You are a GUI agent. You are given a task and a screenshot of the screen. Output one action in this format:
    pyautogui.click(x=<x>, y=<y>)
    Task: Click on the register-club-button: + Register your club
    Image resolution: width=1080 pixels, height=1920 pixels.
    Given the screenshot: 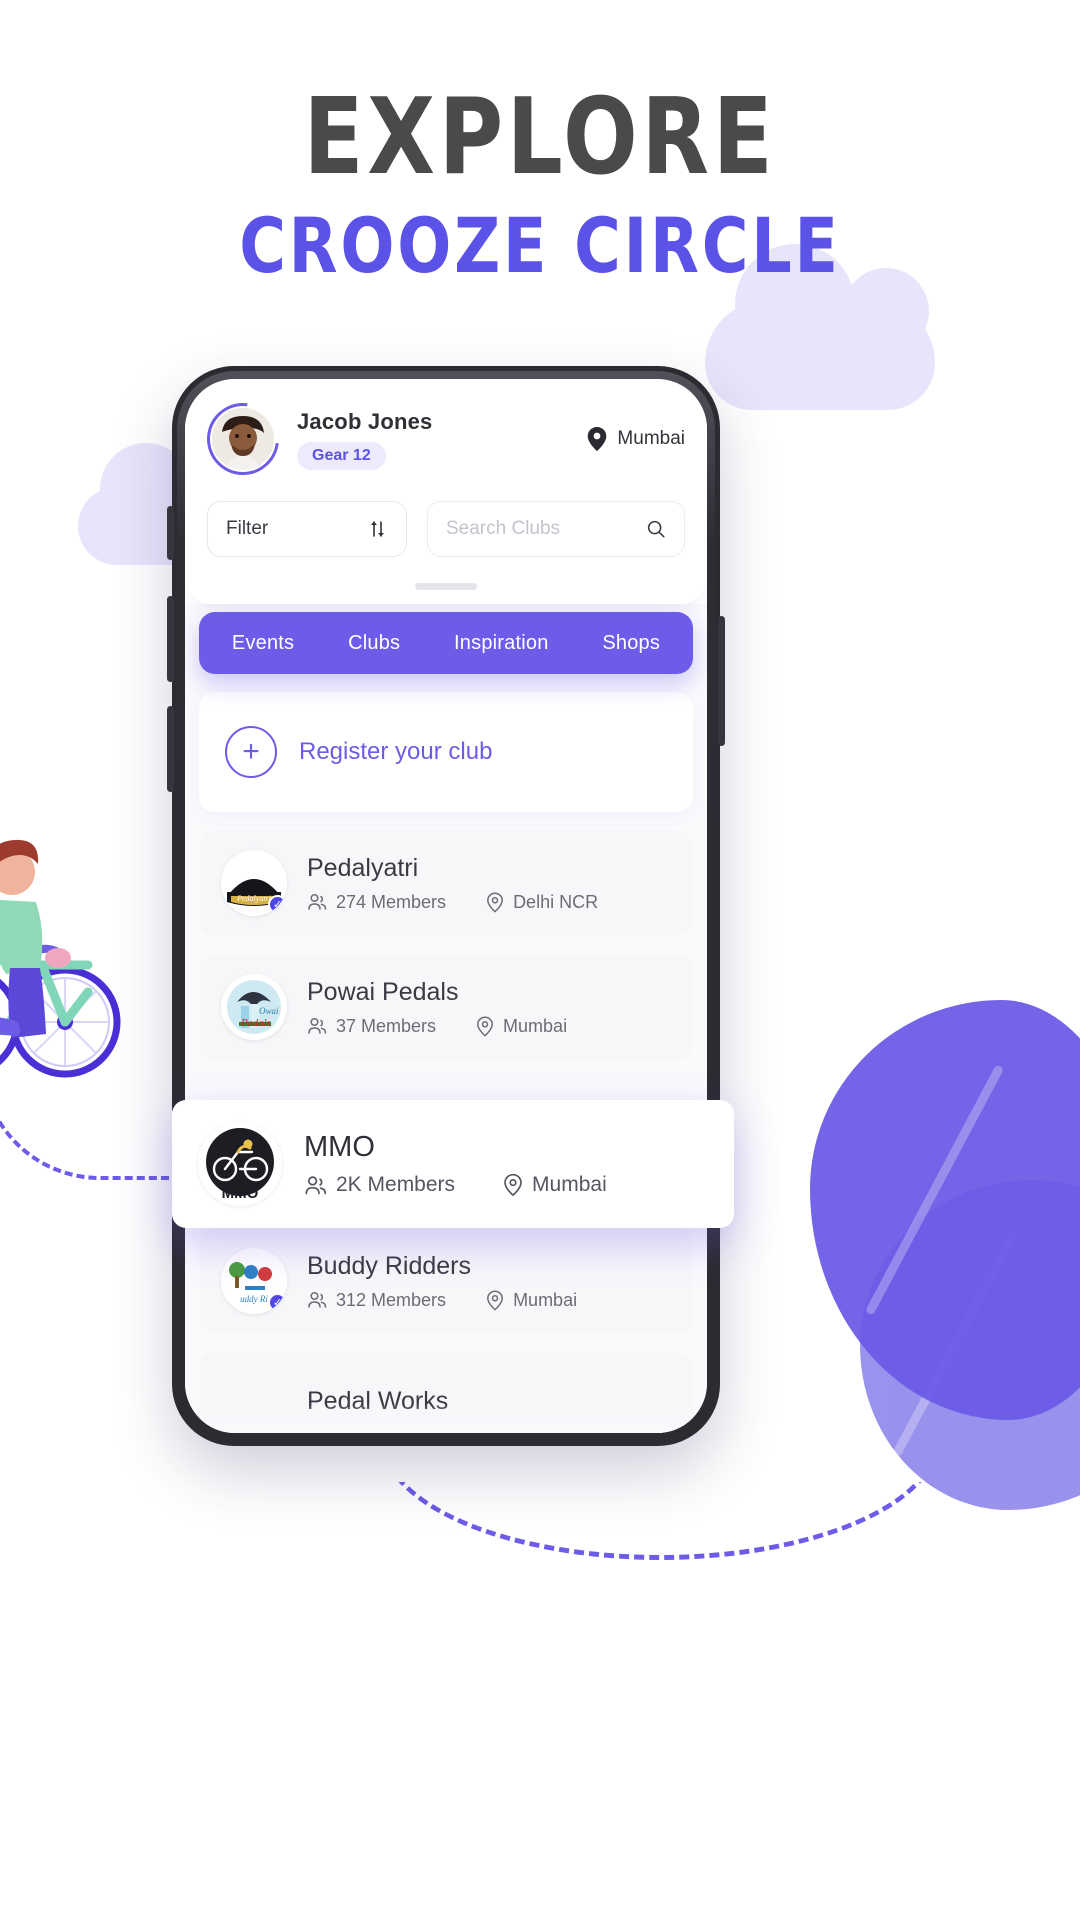 What is the action you would take?
    pyautogui.click(x=446, y=752)
    